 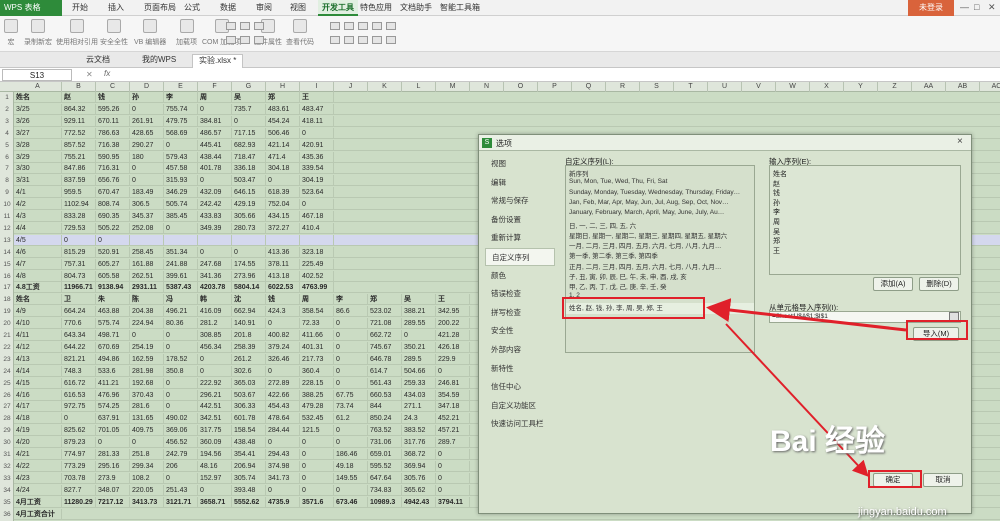 I want to click on arrow-import-to-list, so click(x=806, y=315).